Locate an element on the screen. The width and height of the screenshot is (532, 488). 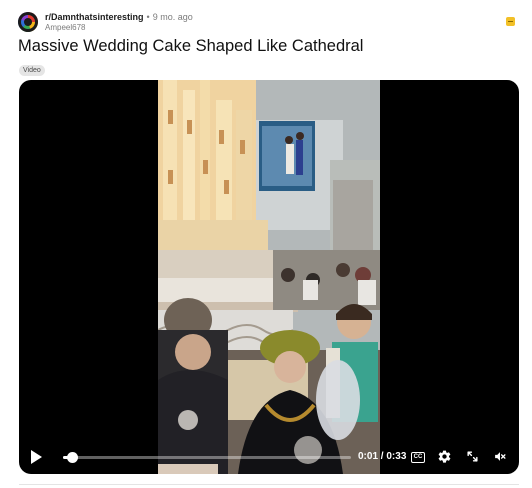
current-time: 0:01 is located at coordinates (368, 456).